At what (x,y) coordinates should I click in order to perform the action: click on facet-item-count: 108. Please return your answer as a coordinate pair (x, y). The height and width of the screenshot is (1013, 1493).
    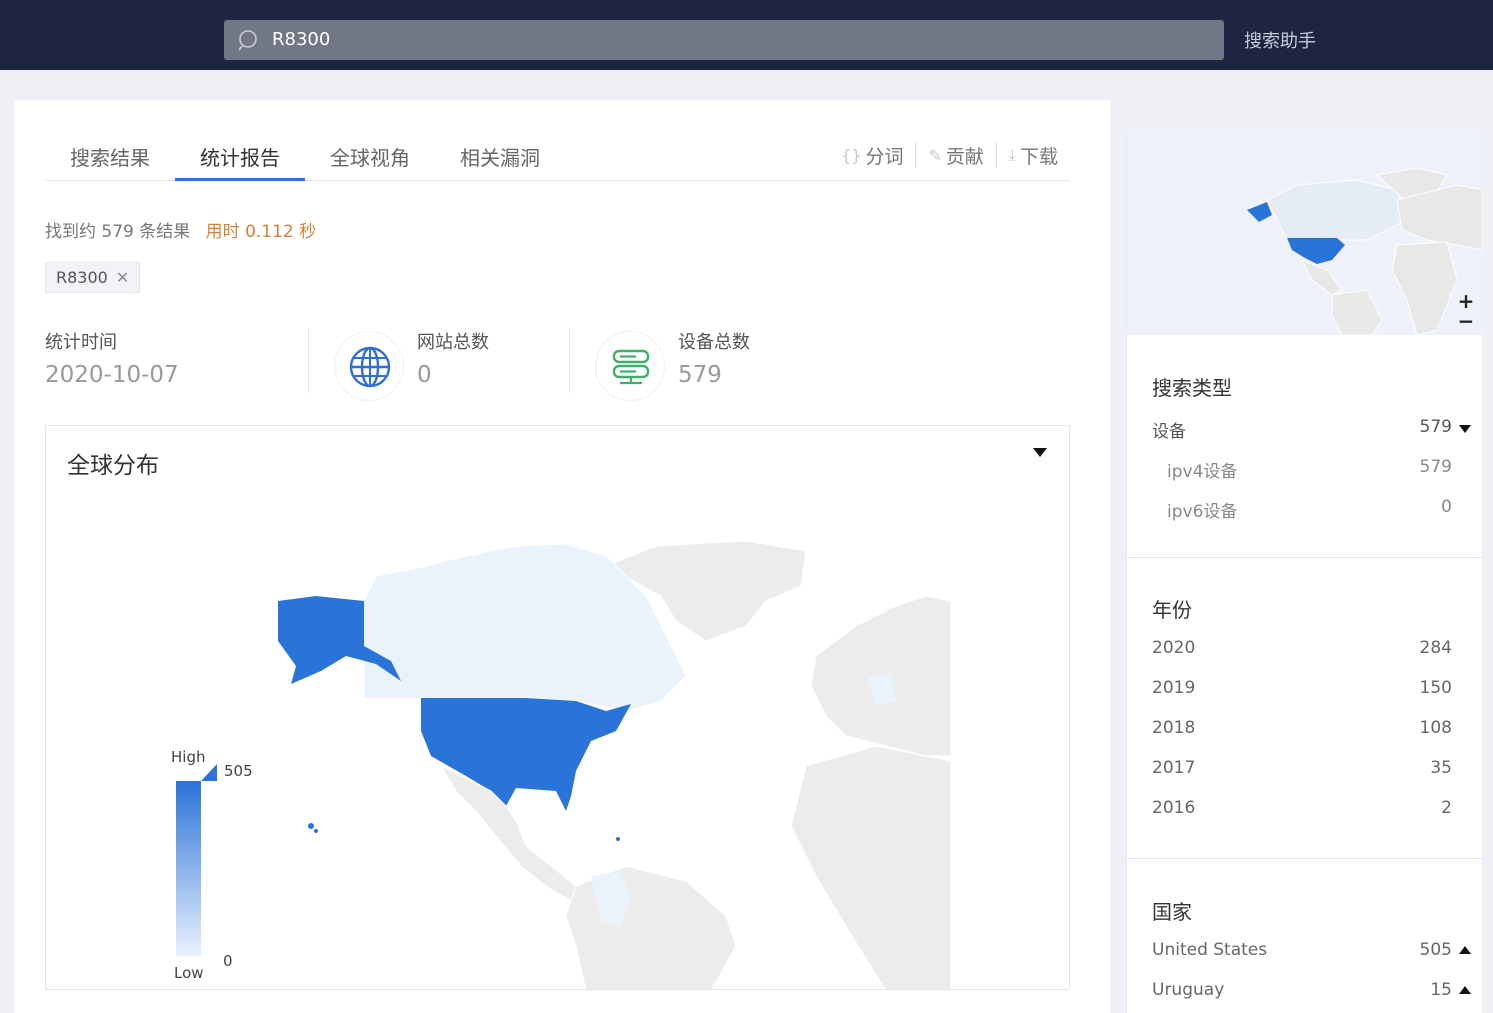
    Looking at the image, I should click on (1435, 728).